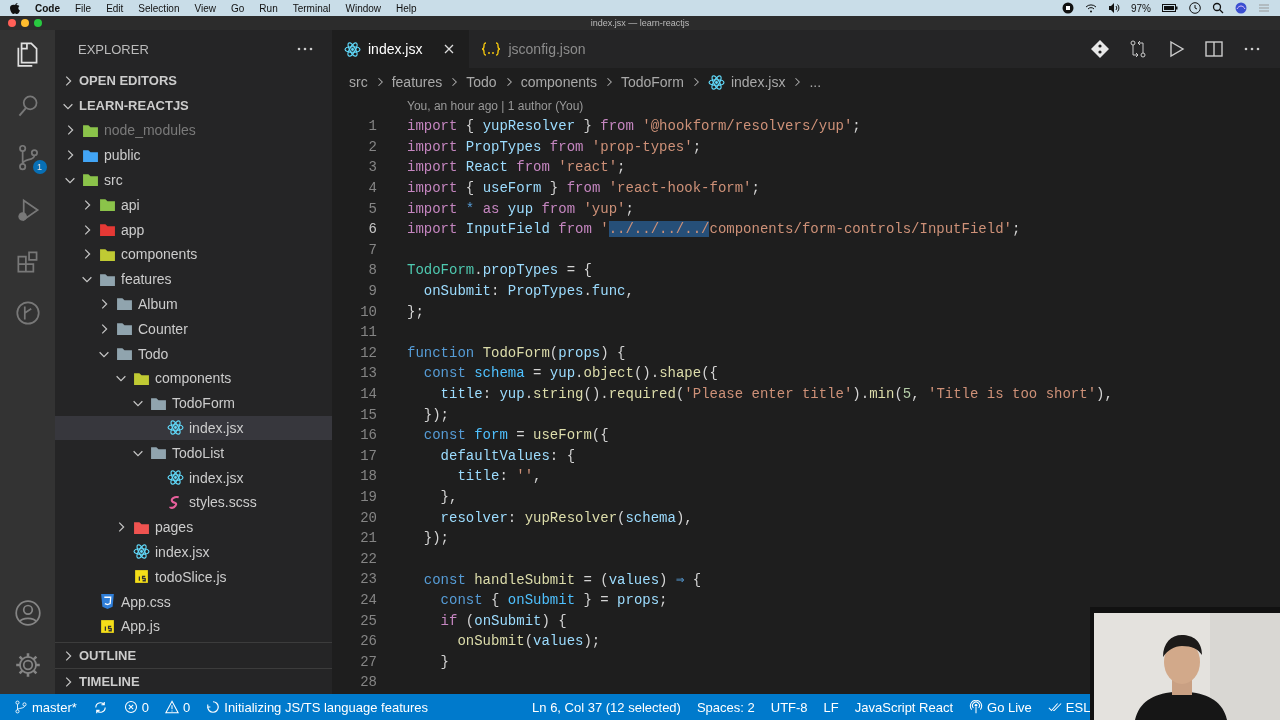 Image resolution: width=1280 pixels, height=720 pixels. What do you see at coordinates (305, 49) in the screenshot?
I see `more-icon` at bounding box center [305, 49].